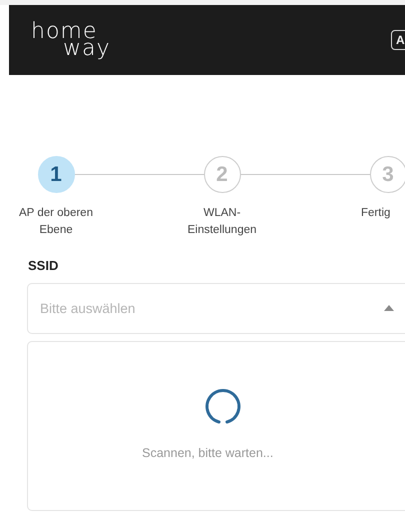 Image resolution: width=405 pixels, height=514 pixels. I want to click on loading-spinner-icon, so click(223, 406).